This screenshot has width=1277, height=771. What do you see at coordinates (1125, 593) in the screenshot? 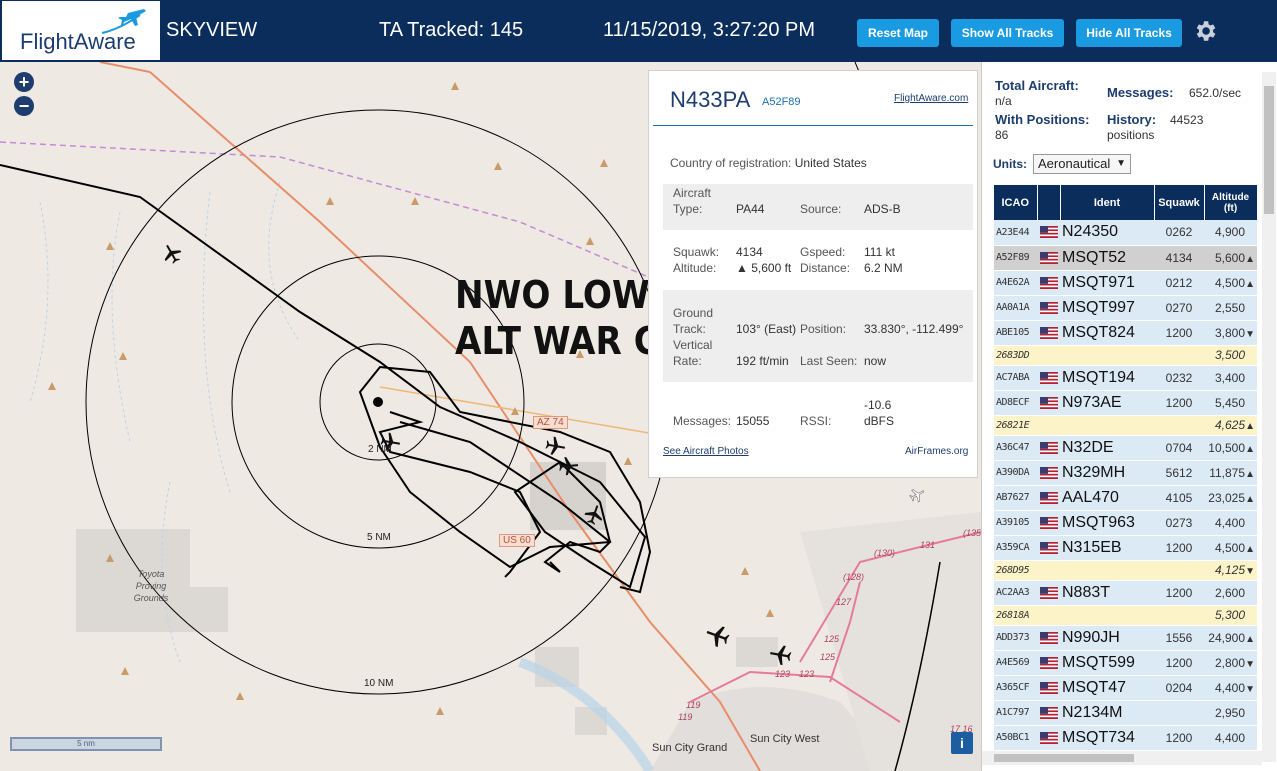
I see `aircraft-table-row: AC2AA3 N883T 1200 2,600` at bounding box center [1125, 593].